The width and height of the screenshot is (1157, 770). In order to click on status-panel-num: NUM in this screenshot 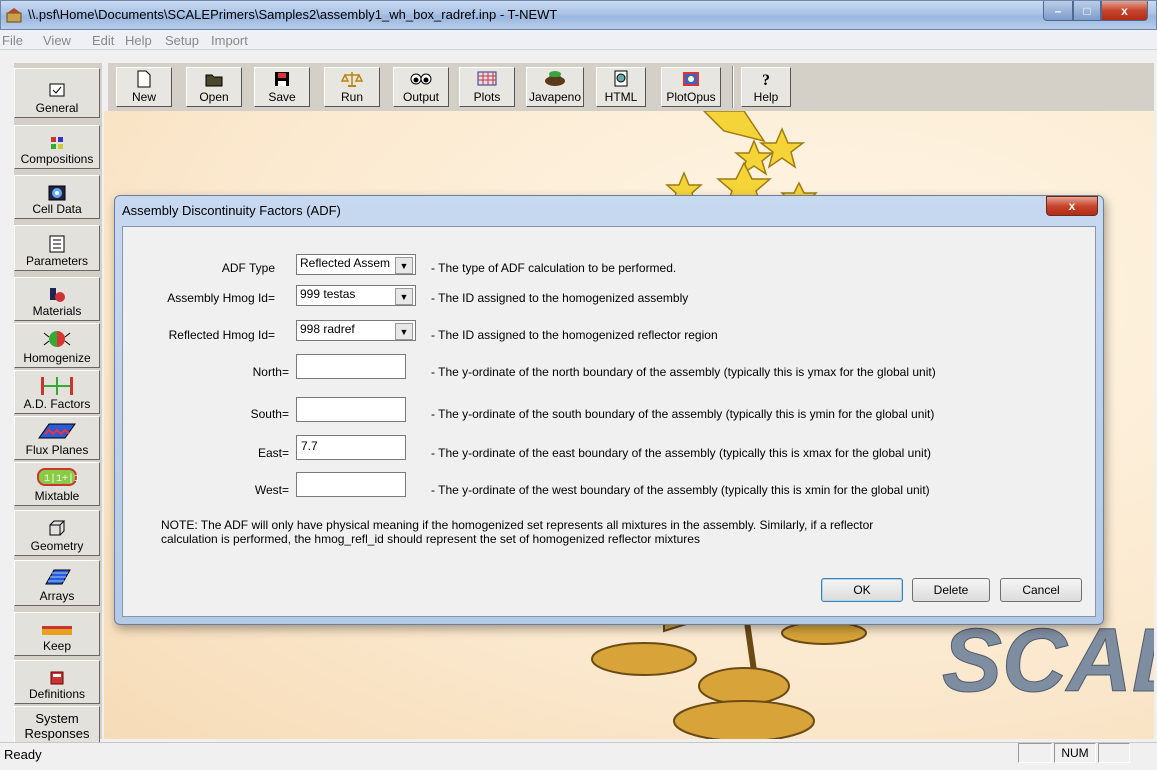, I will do `click(1075, 753)`.